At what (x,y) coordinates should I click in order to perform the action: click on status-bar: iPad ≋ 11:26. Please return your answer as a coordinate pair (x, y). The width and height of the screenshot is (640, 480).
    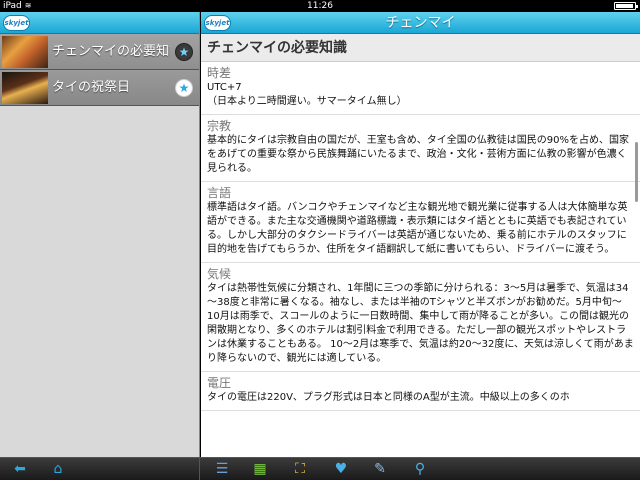
    Looking at the image, I should click on (320, 6).